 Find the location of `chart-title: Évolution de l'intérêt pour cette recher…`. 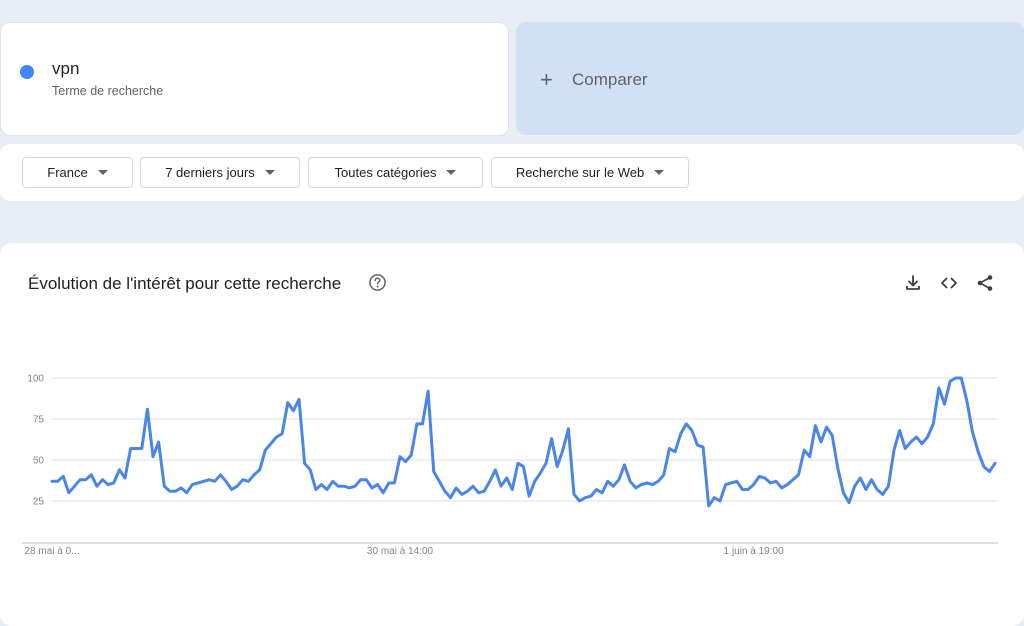

chart-title: Évolution de l'intérêt pour cette recher… is located at coordinates (185, 283).